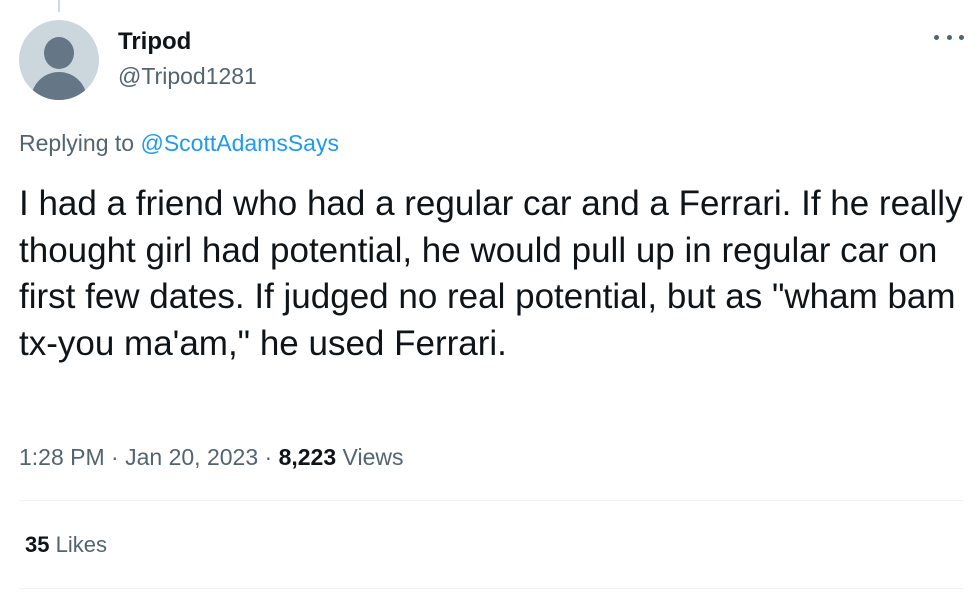  Describe the element at coordinates (307, 457) in the screenshot. I see `views-count: 8,223` at that location.